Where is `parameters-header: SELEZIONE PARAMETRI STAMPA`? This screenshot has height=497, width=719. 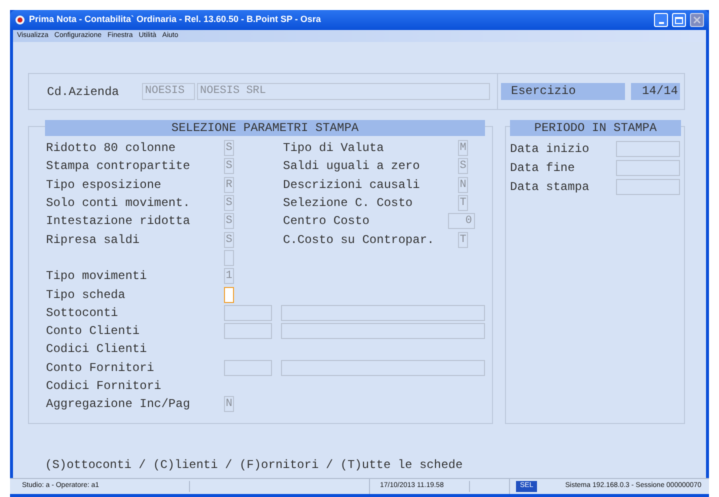
parameters-header: SELEZIONE PARAMETRI STAMPA is located at coordinates (265, 128).